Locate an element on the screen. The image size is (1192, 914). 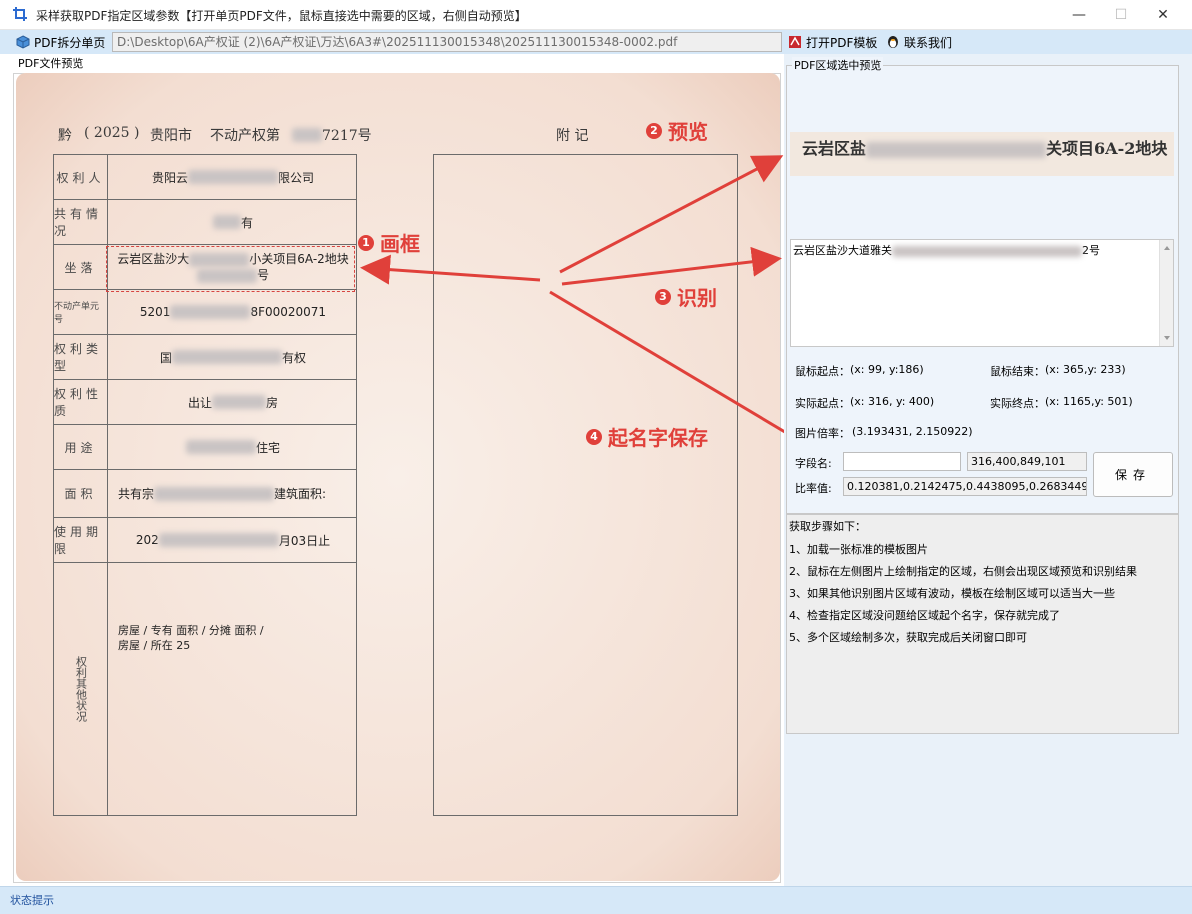
field-name-label: 字段名: is located at coordinates (813, 463).